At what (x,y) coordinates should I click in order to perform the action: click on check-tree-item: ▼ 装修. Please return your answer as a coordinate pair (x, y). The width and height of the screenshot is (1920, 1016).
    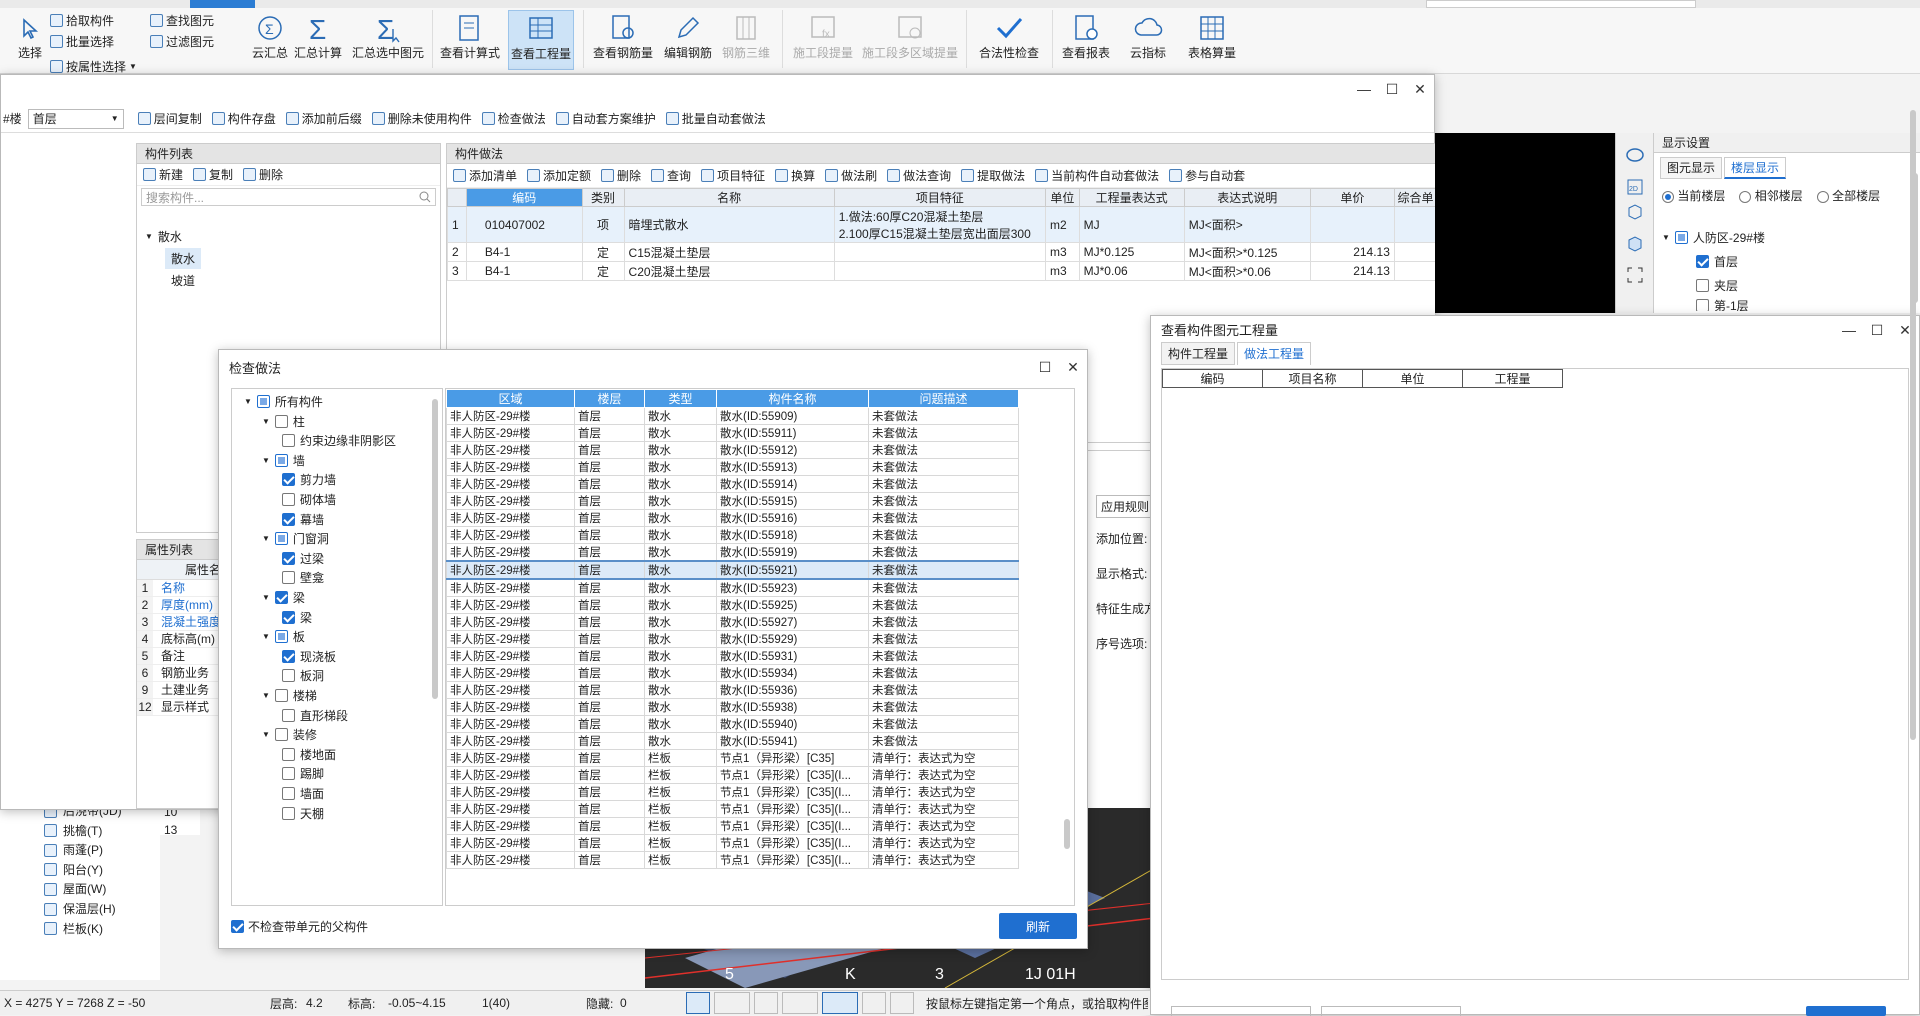
    Looking at the image, I should click on (289, 734).